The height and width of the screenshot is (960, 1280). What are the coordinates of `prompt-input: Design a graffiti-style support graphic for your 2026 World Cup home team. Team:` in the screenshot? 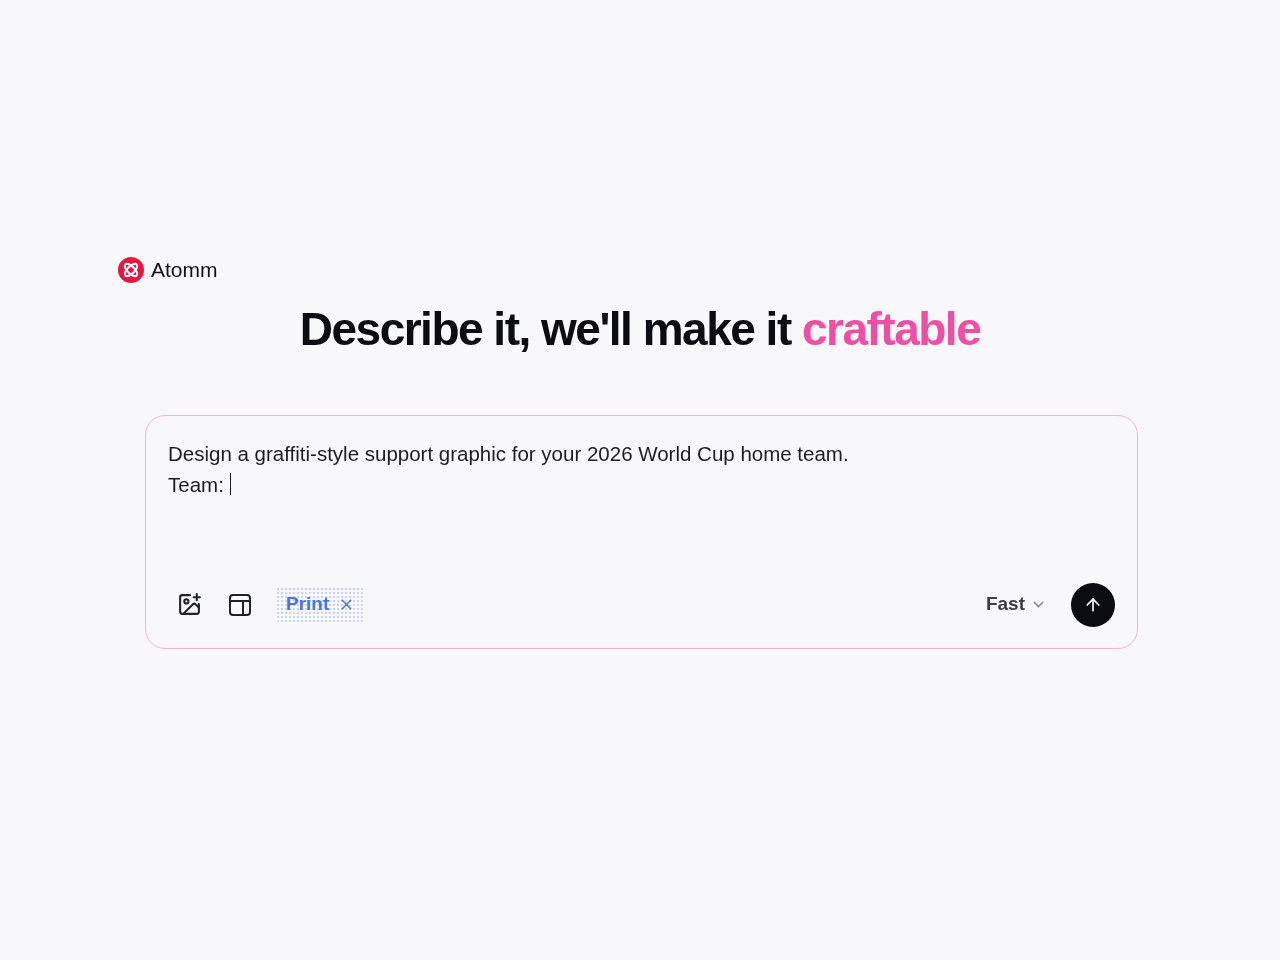 It's located at (641, 510).